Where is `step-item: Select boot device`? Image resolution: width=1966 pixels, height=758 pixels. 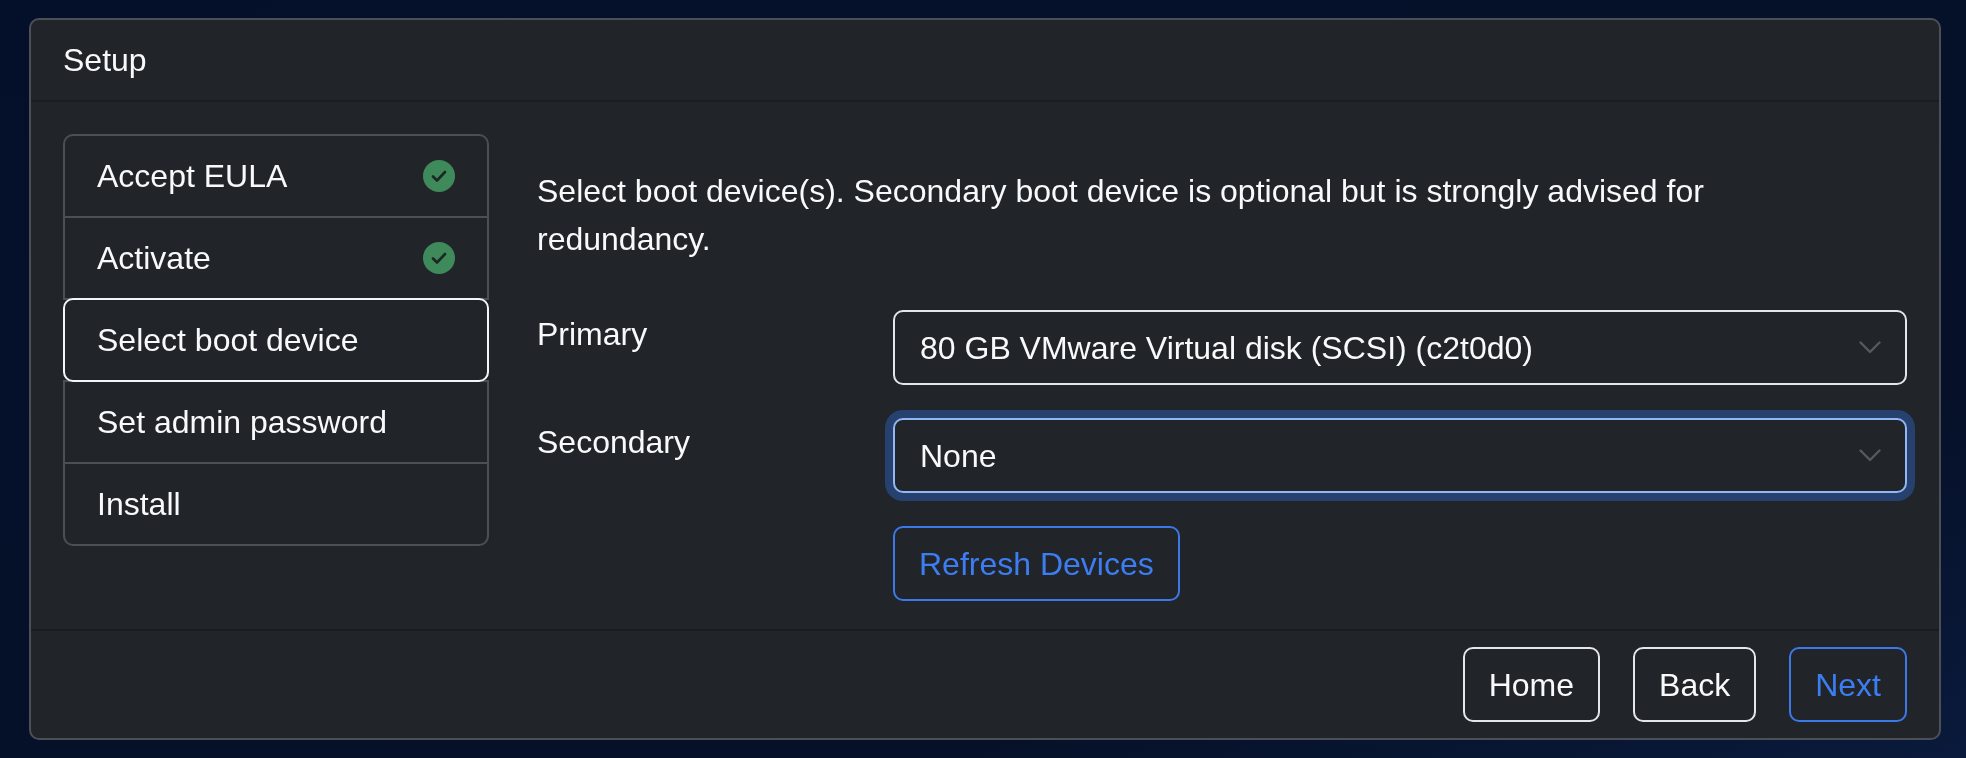
step-item: Select boot device is located at coordinates (276, 340).